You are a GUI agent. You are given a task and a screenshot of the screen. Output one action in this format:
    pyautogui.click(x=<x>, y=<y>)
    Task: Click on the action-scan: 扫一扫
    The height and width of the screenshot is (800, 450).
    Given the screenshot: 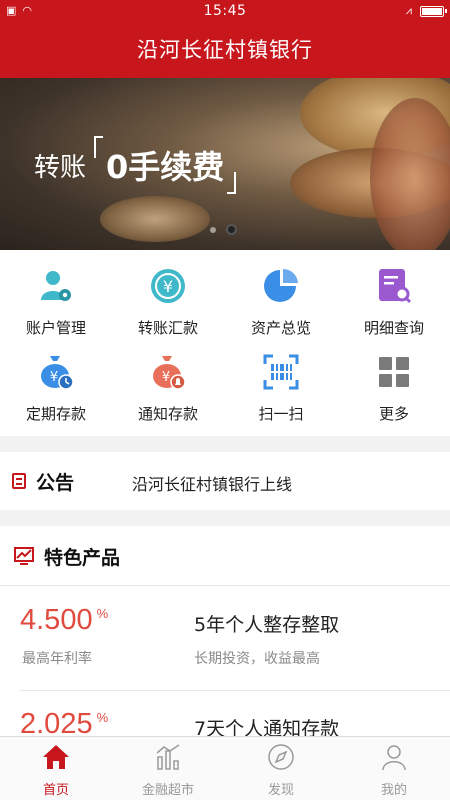 What is the action you would take?
    pyautogui.click(x=281, y=379)
    